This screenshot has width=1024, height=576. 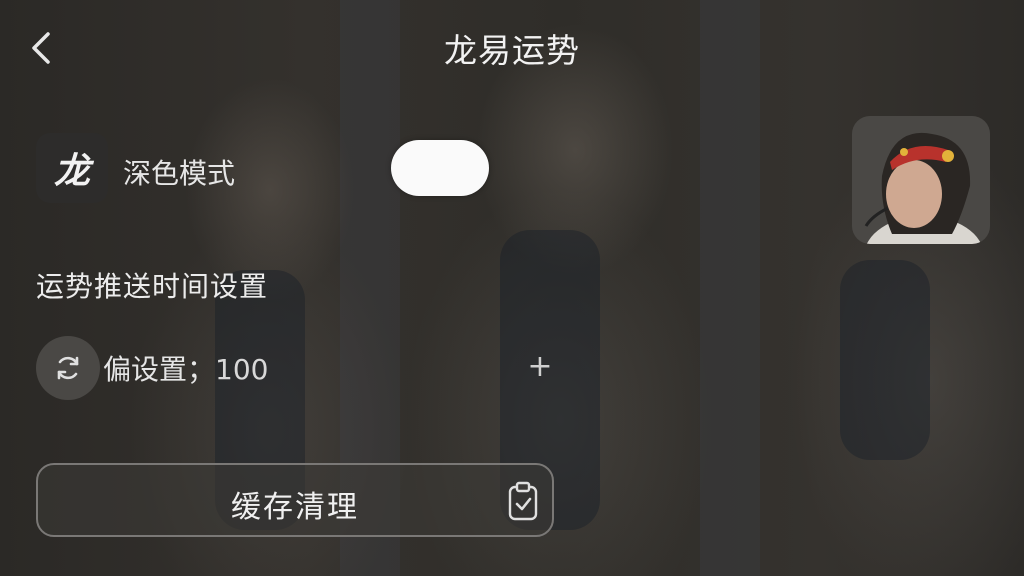 I want to click on background-stripe, so click(x=730, y=288).